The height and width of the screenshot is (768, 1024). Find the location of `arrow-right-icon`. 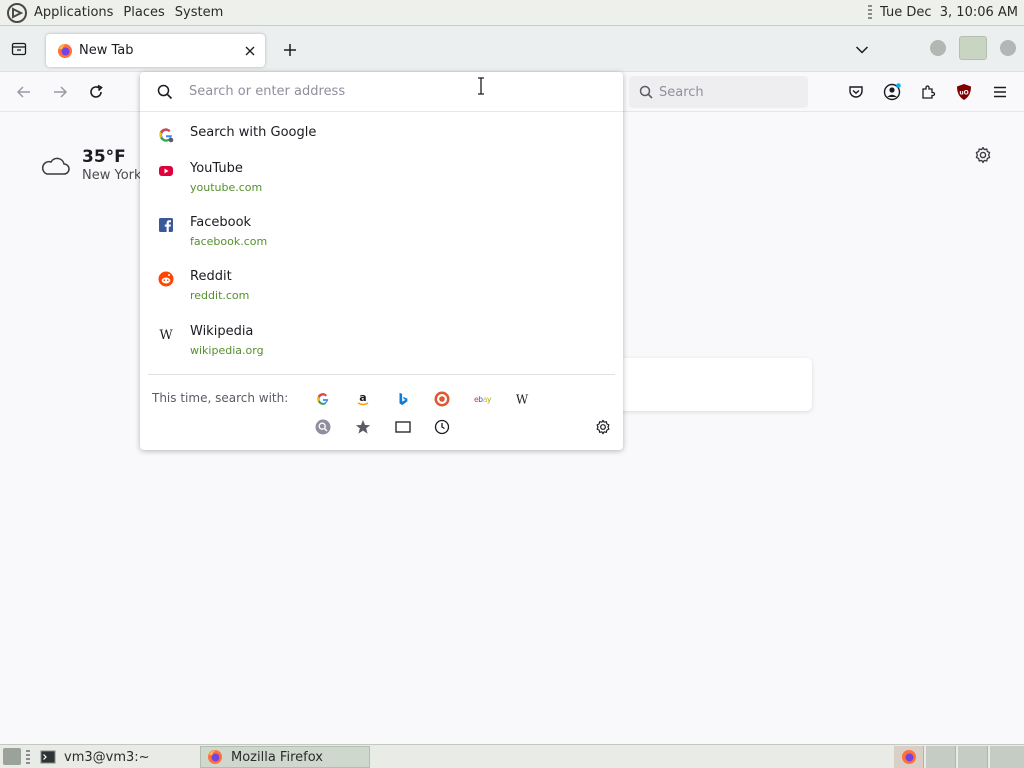

arrow-right-icon is located at coordinates (61, 92).